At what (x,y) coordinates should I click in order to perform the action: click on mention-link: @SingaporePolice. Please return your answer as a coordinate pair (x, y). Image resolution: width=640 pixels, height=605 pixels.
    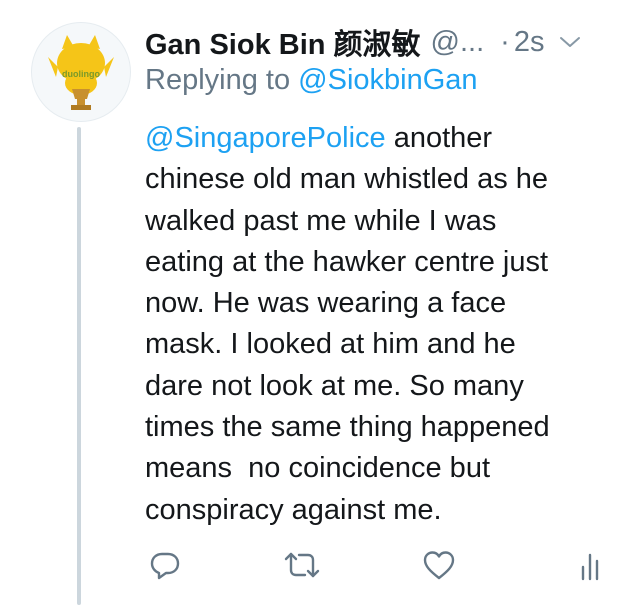
    Looking at the image, I should click on (265, 138).